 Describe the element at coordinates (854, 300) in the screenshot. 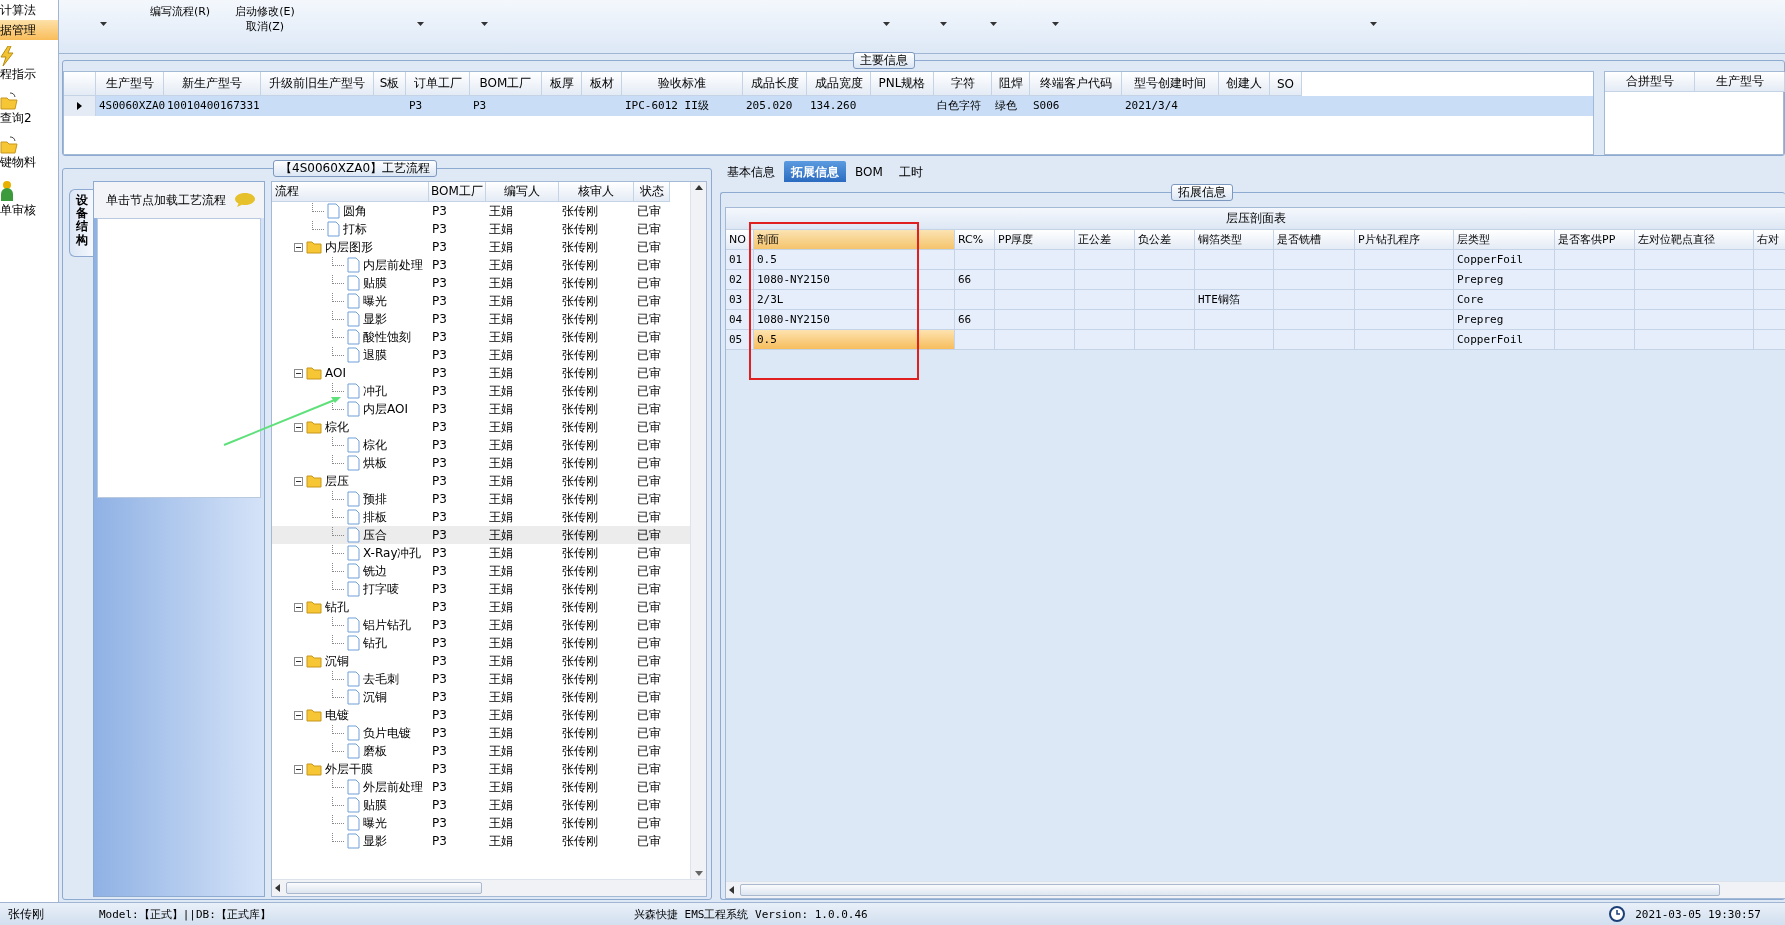

I see `table-cell: 2/3L` at that location.